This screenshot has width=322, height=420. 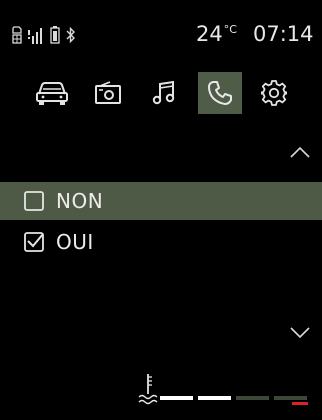 I want to click on car-icon, so click(x=52, y=93).